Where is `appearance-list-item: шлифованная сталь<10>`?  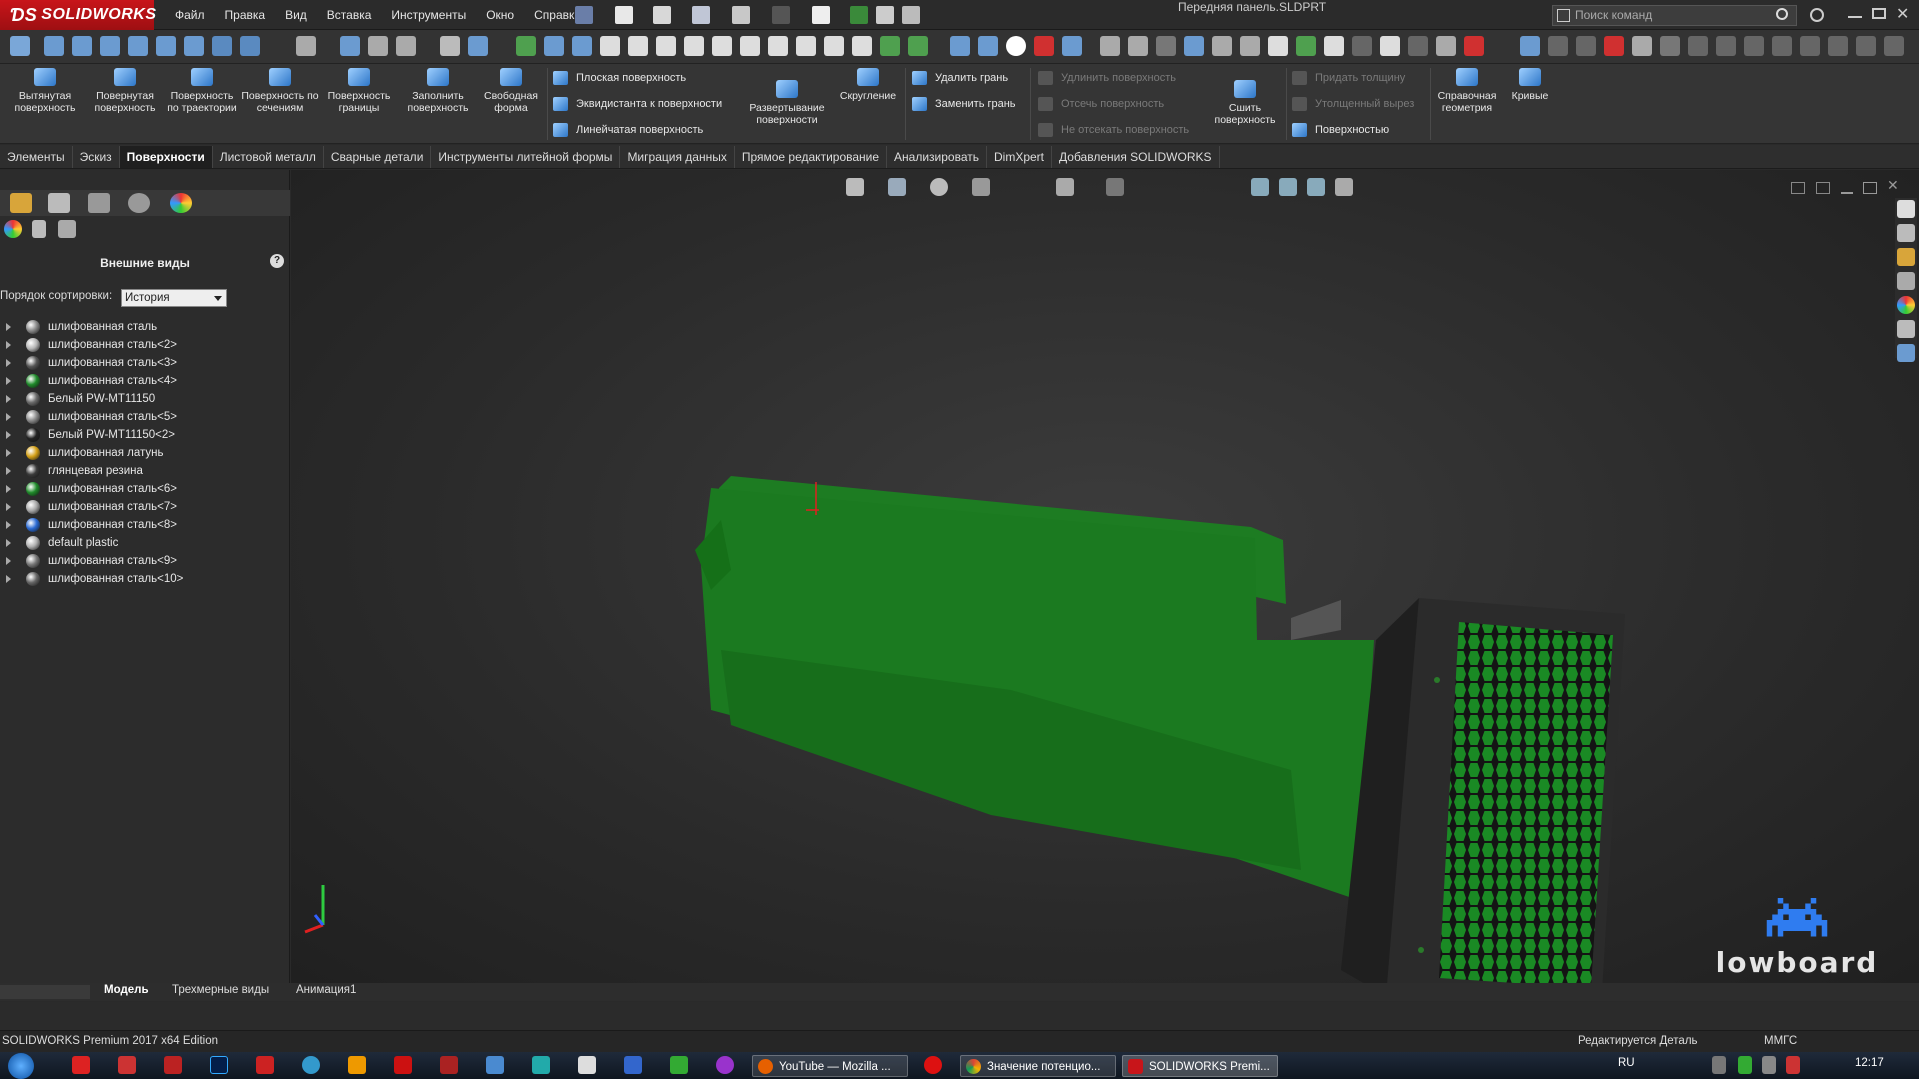 appearance-list-item: шлифованная сталь<10> is located at coordinates (144, 579).